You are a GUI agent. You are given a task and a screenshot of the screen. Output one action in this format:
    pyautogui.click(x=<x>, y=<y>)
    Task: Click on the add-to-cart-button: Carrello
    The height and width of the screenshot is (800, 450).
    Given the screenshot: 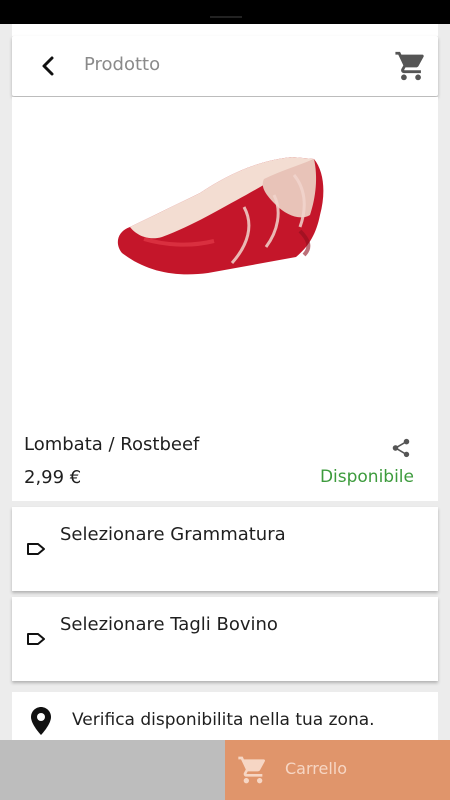 What is the action you would take?
    pyautogui.click(x=337, y=770)
    